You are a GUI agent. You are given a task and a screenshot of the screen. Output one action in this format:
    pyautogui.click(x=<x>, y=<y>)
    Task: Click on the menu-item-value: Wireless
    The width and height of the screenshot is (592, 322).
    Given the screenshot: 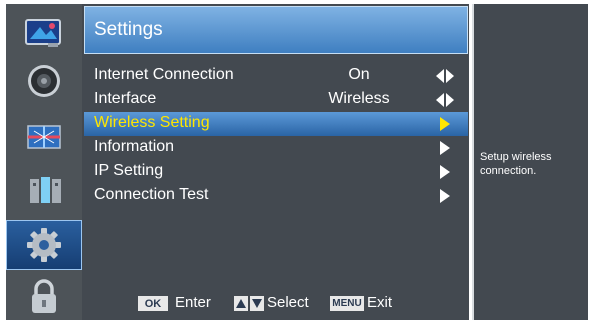 What is the action you would take?
    pyautogui.click(x=359, y=98)
    